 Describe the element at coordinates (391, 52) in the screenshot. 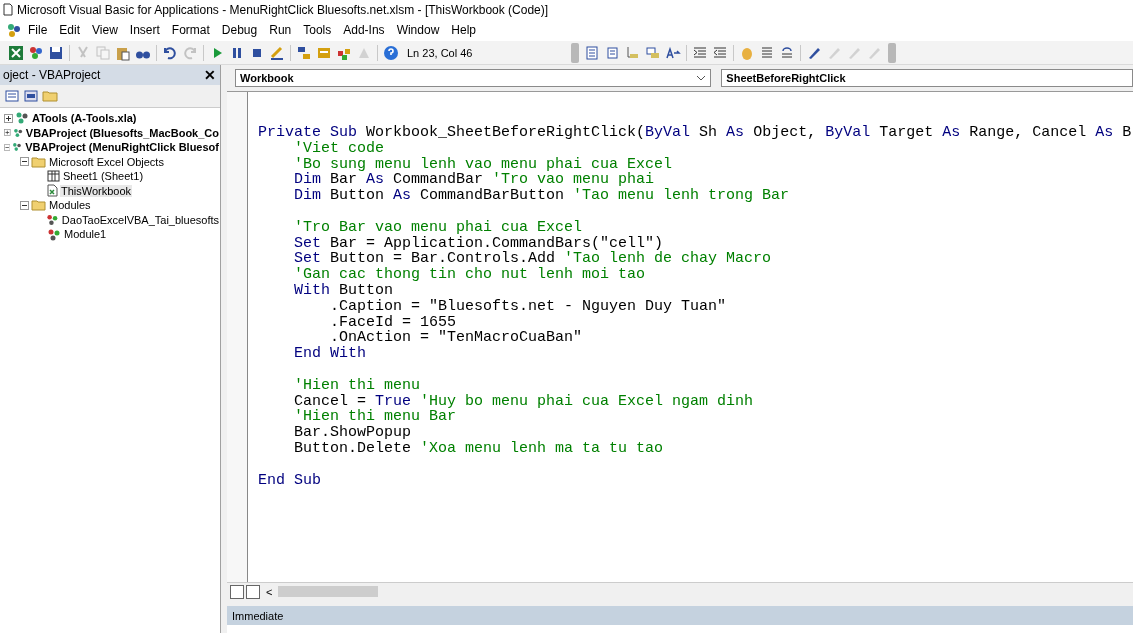

I see `help-icon` at that location.